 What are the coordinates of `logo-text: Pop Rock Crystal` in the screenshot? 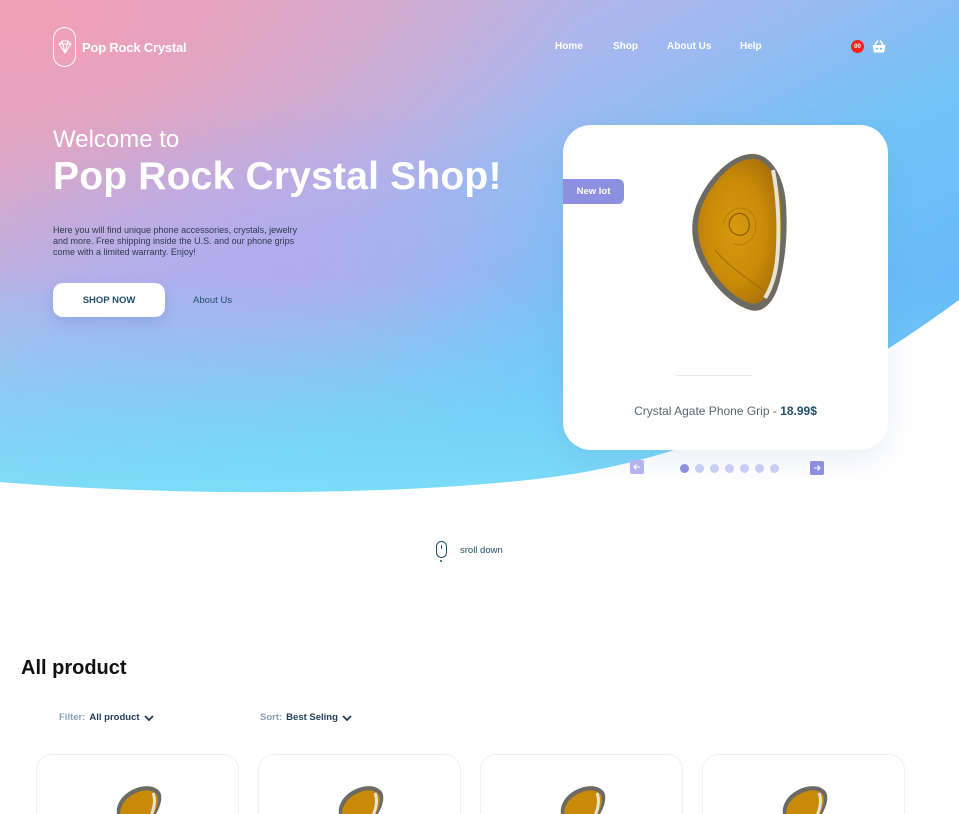 It's located at (134, 47).